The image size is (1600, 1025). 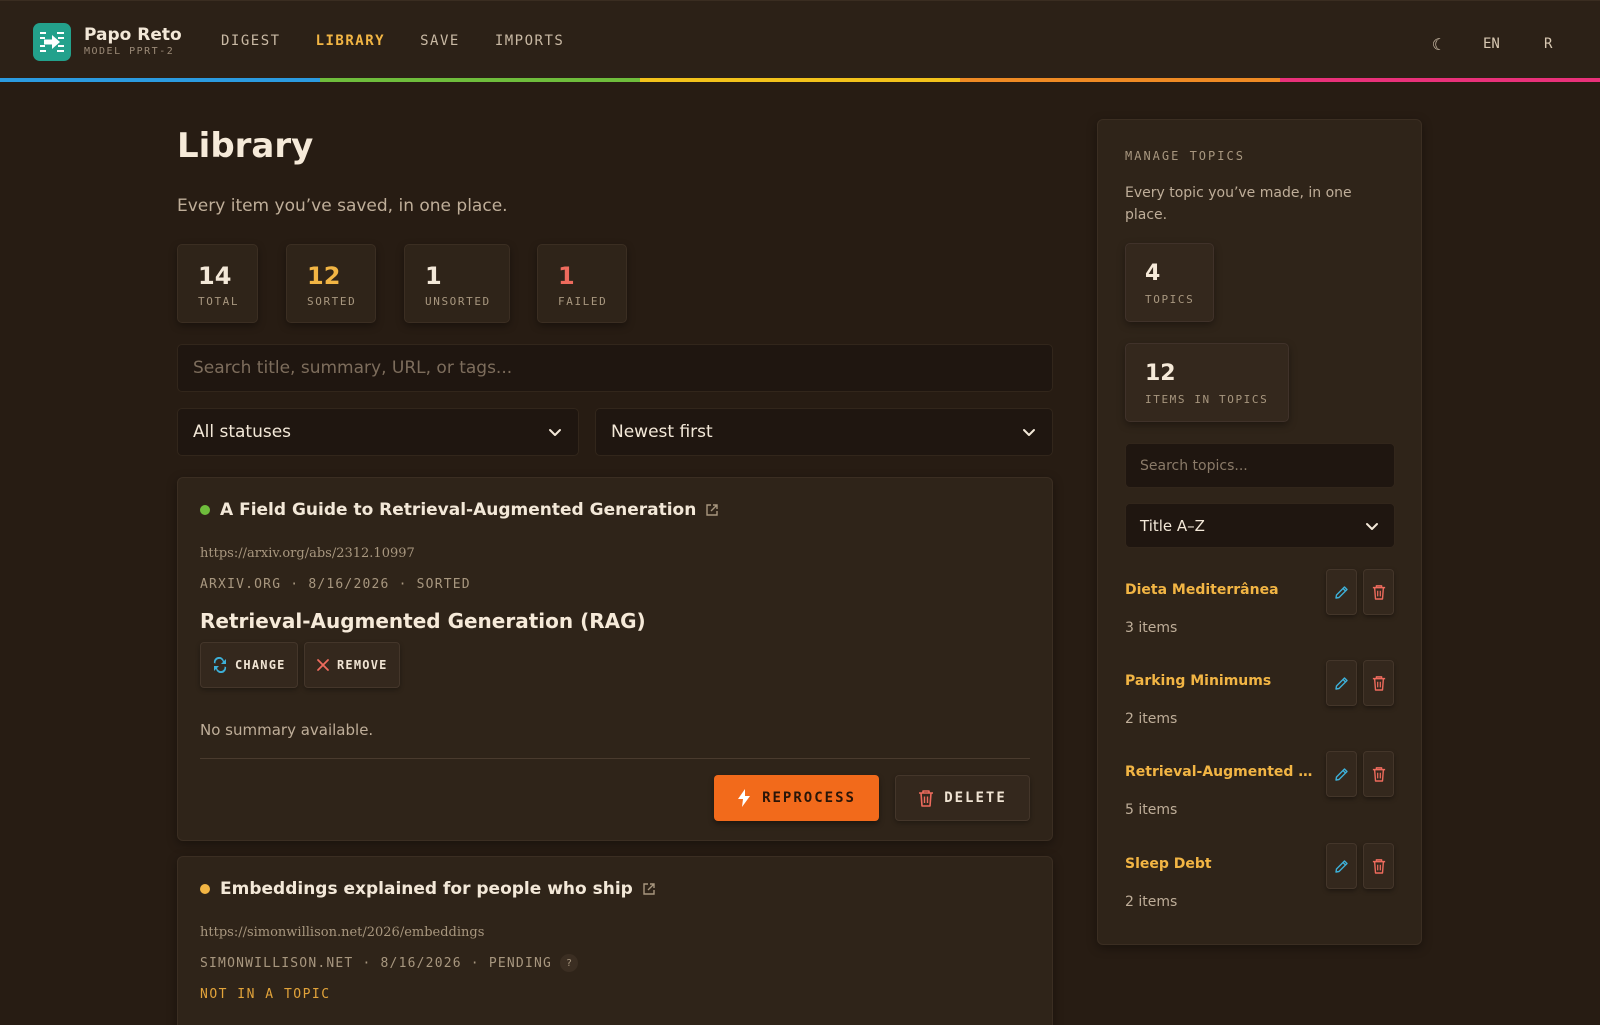 What do you see at coordinates (342, 206) in the screenshot?
I see `page-subtitle: Every item you’ve saved, in one place.` at bounding box center [342, 206].